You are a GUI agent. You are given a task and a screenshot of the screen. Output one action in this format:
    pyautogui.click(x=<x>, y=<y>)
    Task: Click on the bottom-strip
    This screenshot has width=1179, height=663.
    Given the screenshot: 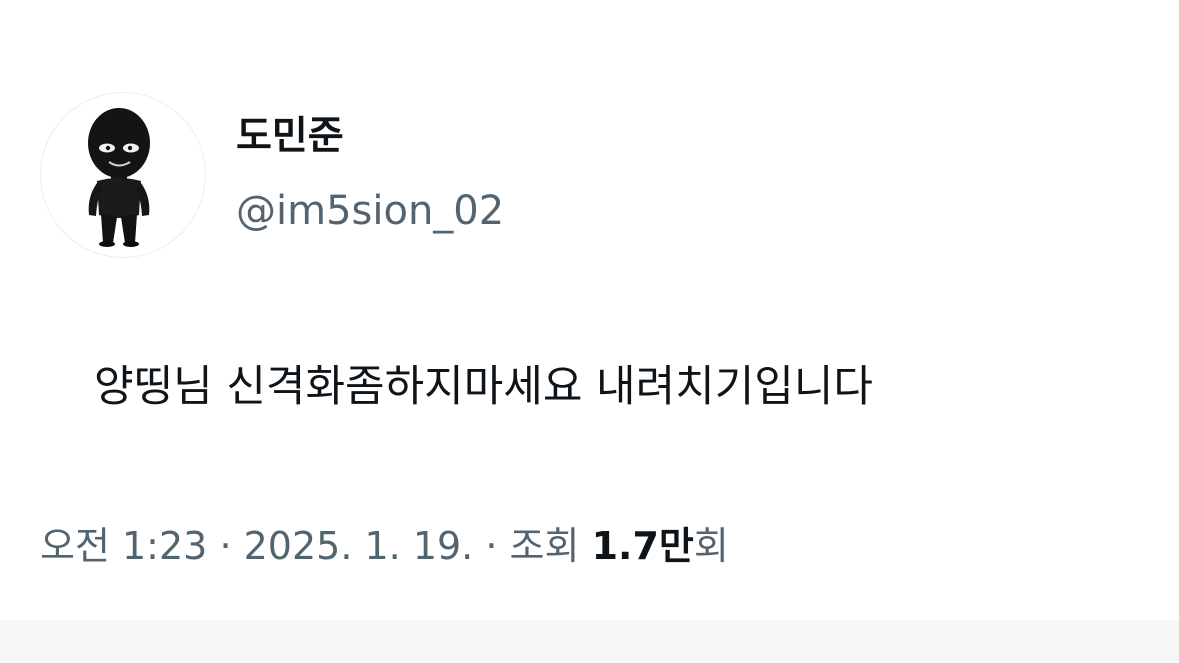 What is the action you would take?
    pyautogui.click(x=589, y=641)
    